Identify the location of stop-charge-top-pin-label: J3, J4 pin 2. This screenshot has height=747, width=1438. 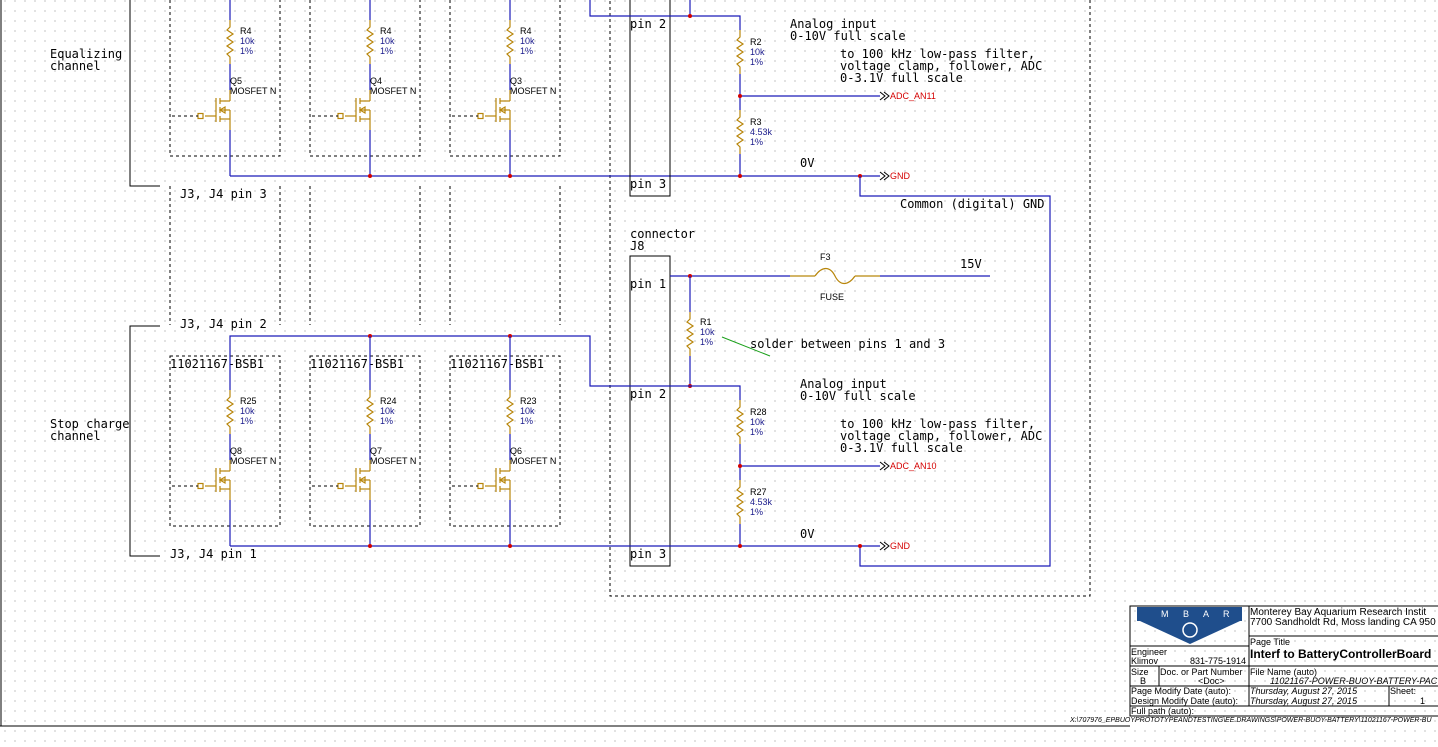
(223, 324).